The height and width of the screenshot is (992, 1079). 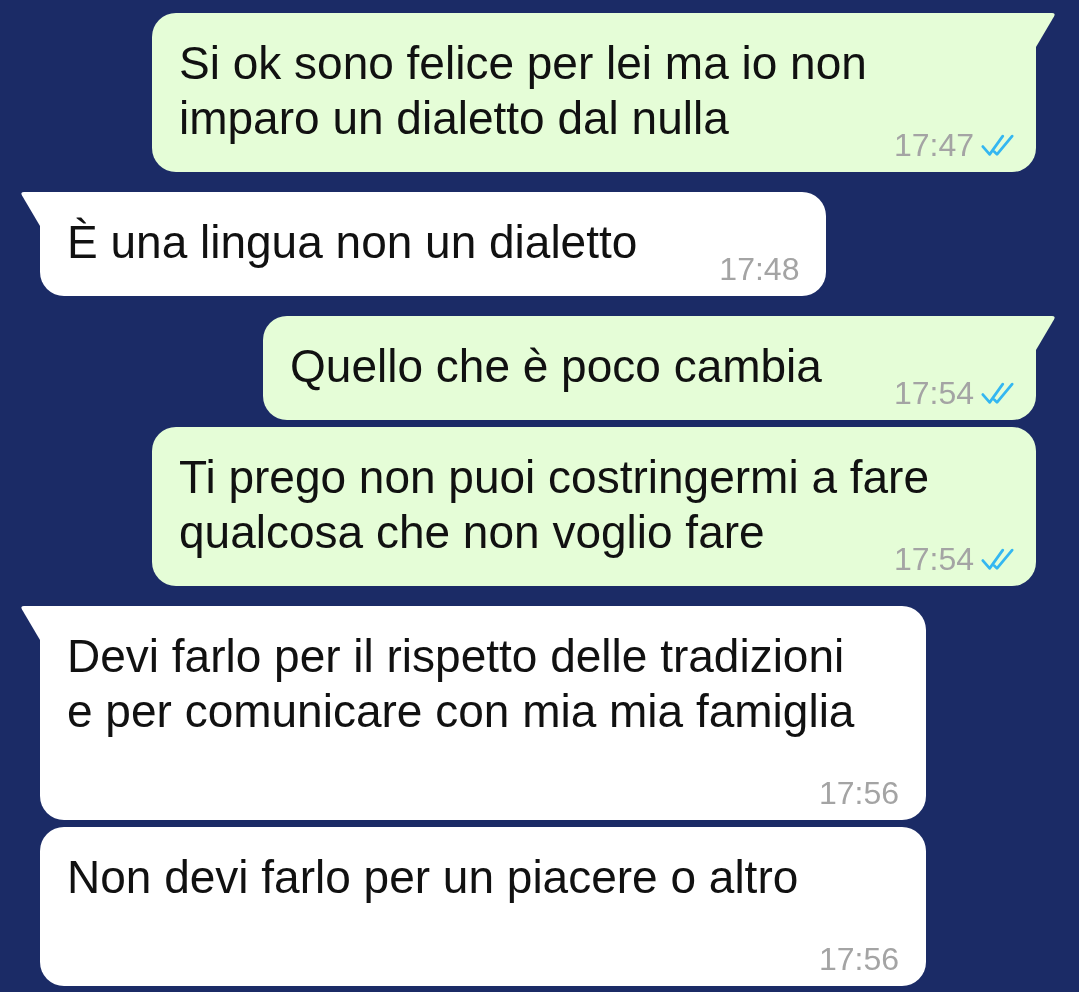 I want to click on message-text: Non devi farlo per un piacere o altro, so click(x=433, y=877).